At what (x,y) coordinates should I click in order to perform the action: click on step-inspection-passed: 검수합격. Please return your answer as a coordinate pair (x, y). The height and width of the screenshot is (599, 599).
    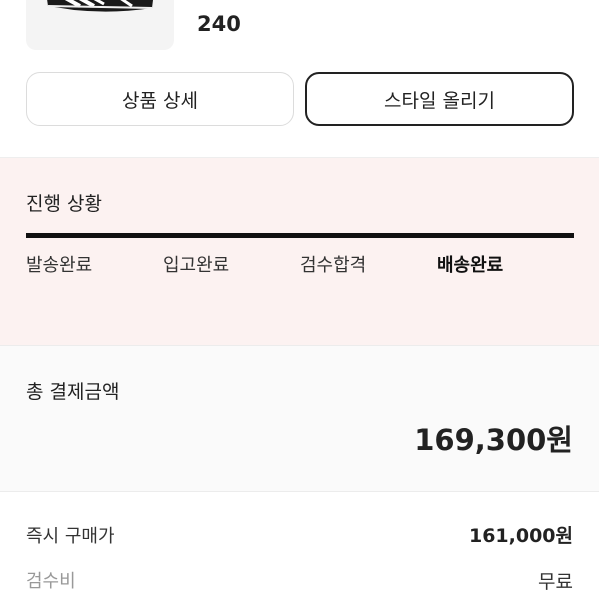
    Looking at the image, I should click on (333, 265).